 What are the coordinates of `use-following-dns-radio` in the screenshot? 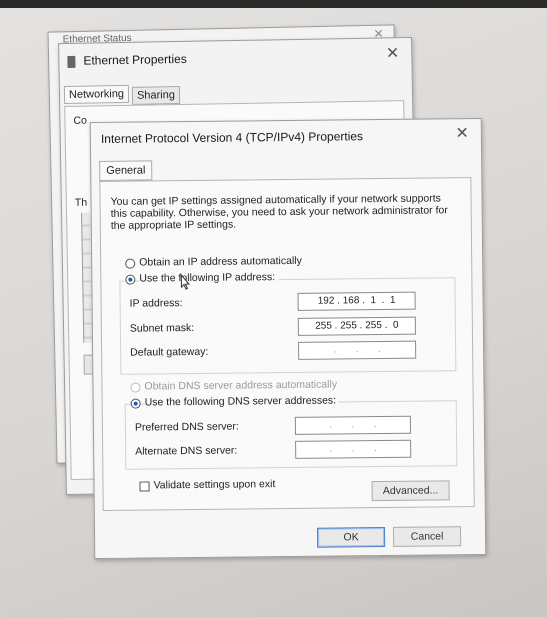 It's located at (135, 403).